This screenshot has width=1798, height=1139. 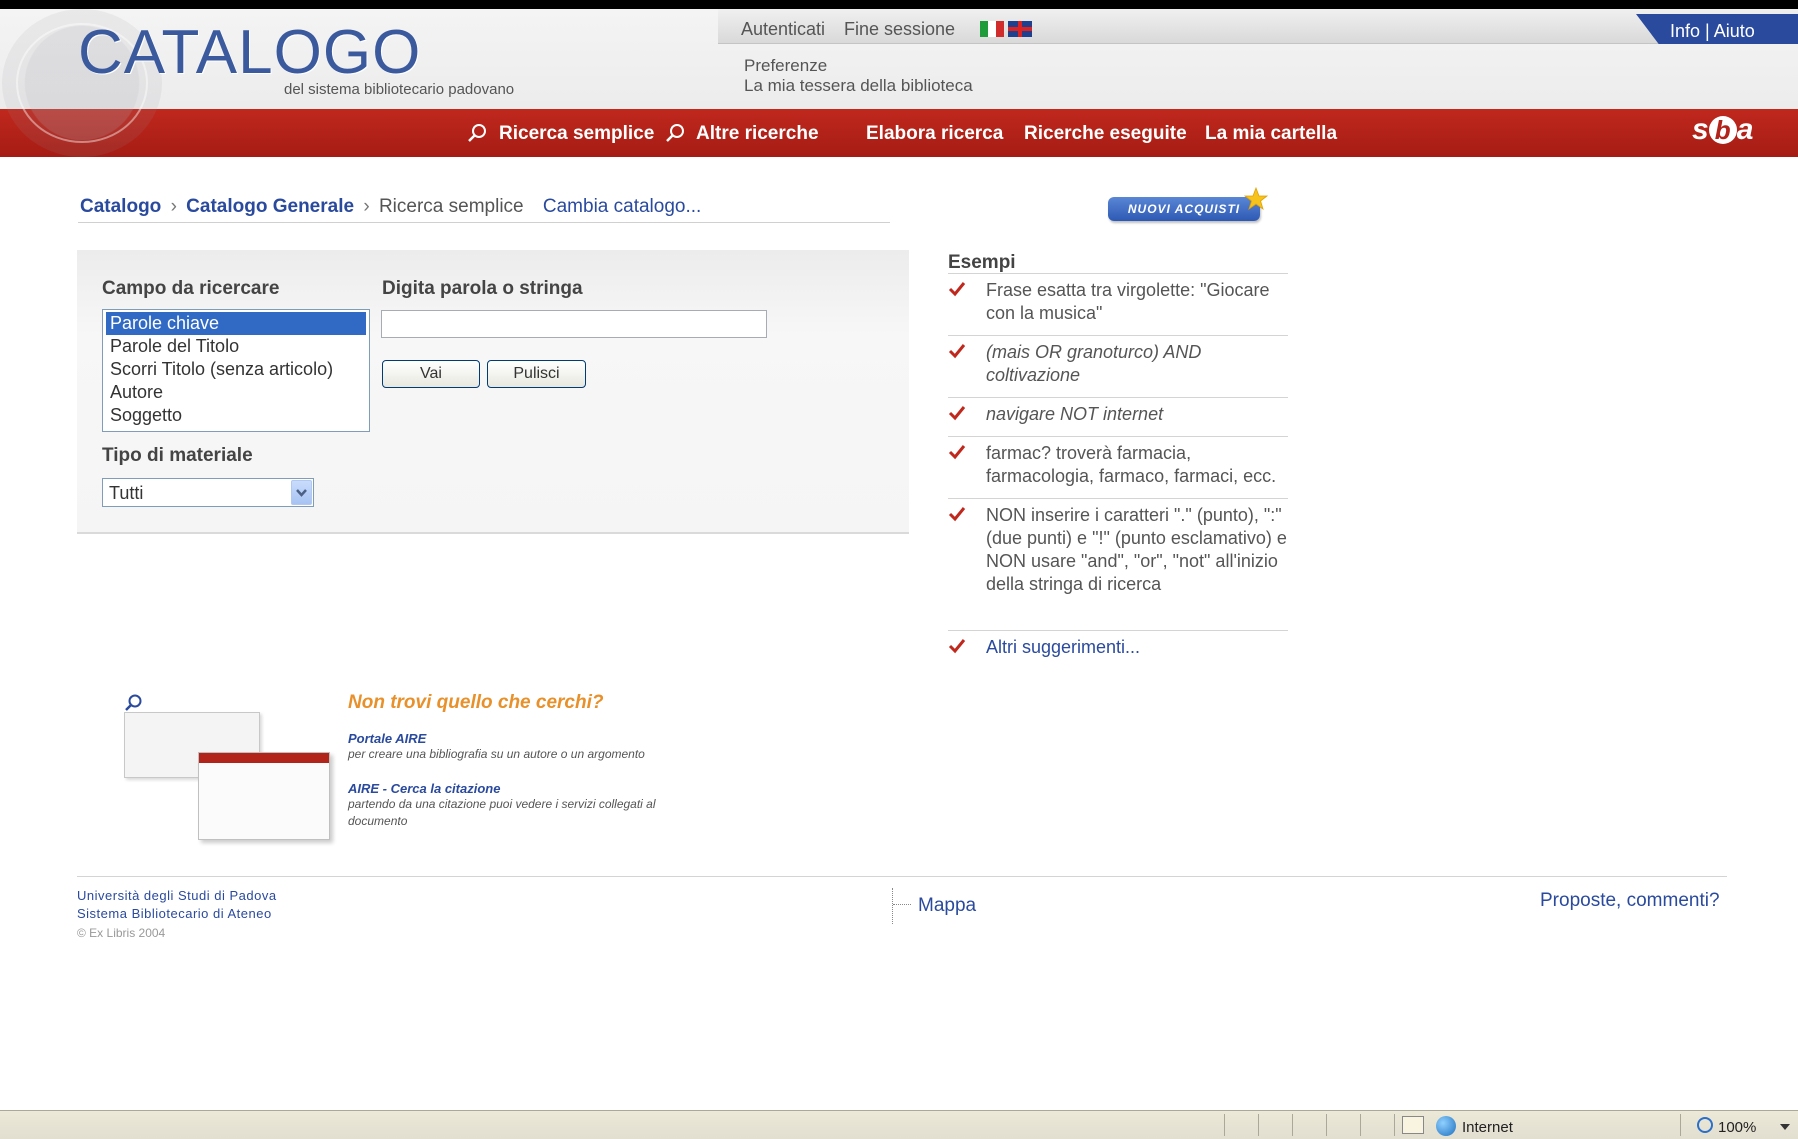 What do you see at coordinates (1094, 363) in the screenshot?
I see `example-boolean-or-and: (mais OR granoturco) AND coltivazione` at bounding box center [1094, 363].